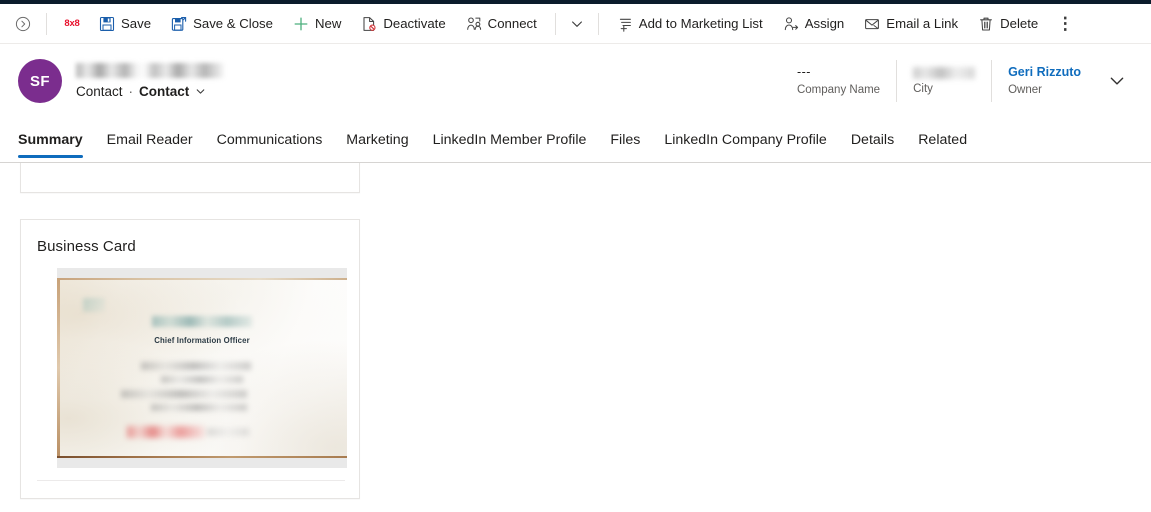 This screenshot has height=512, width=1151. I want to click on connect-split-caret-button, so click(577, 24).